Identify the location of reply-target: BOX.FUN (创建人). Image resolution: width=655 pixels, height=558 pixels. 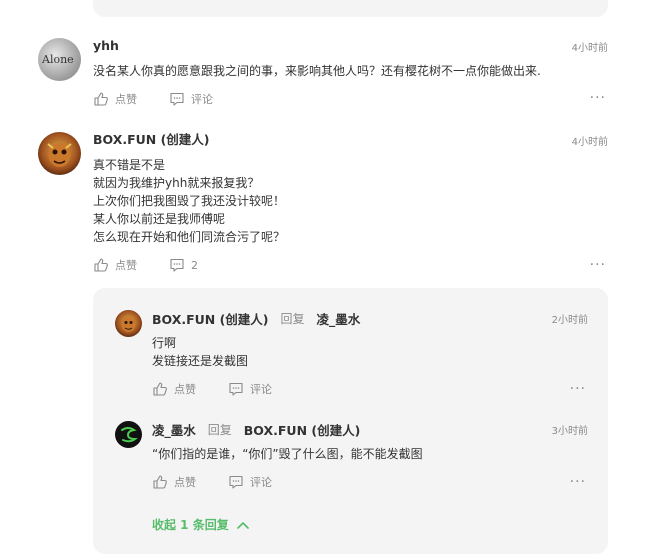
(302, 429).